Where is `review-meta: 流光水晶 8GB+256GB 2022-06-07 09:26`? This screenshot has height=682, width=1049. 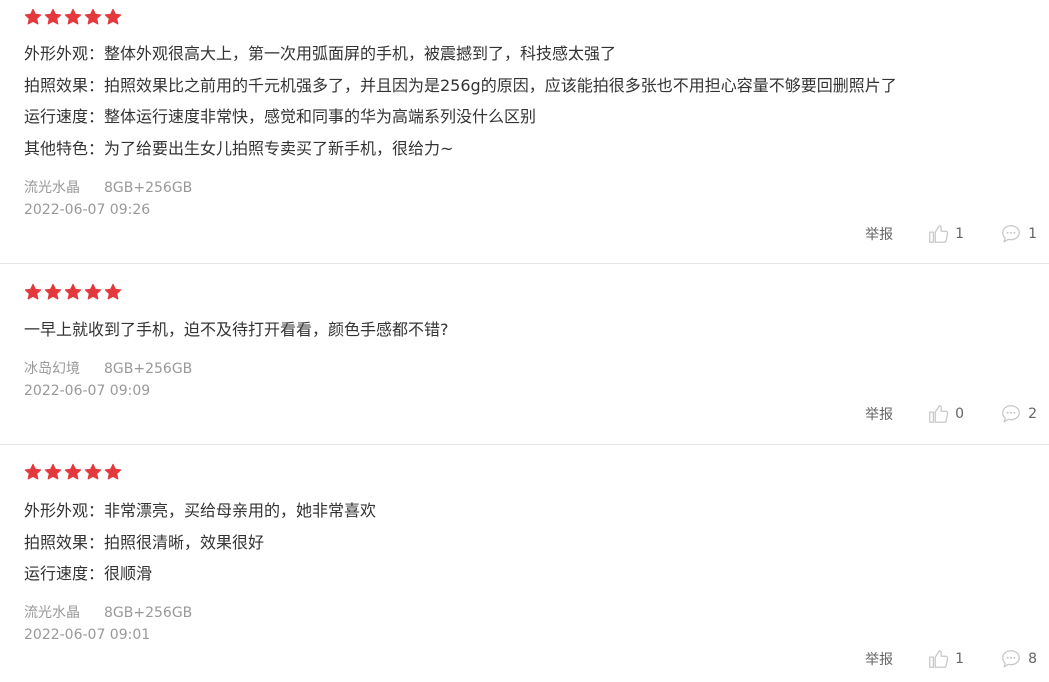
review-meta: 流光水晶 8GB+256GB 2022-06-07 09:26 is located at coordinates (108, 199).